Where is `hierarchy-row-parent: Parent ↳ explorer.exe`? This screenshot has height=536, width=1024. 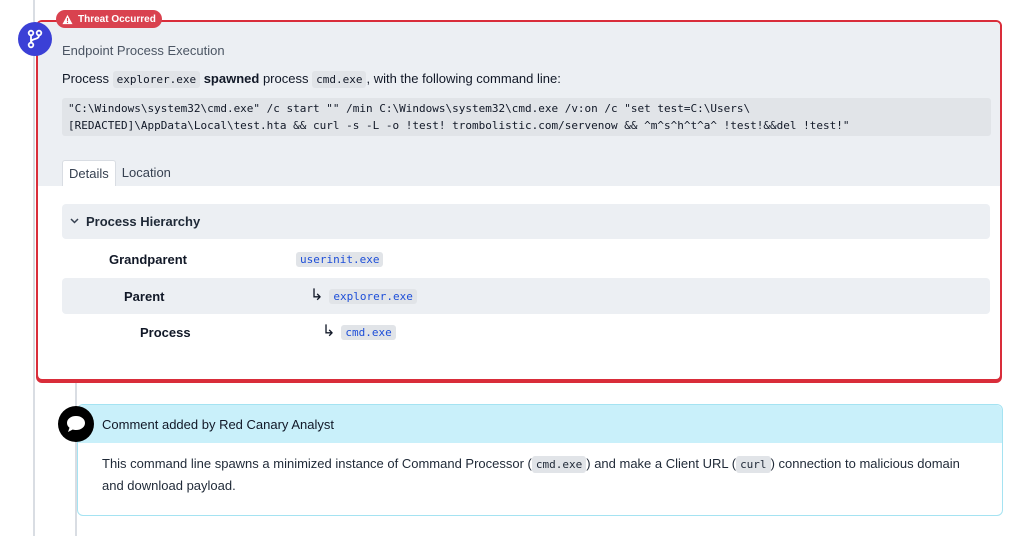
hierarchy-row-parent: Parent ↳ explorer.exe is located at coordinates (526, 296).